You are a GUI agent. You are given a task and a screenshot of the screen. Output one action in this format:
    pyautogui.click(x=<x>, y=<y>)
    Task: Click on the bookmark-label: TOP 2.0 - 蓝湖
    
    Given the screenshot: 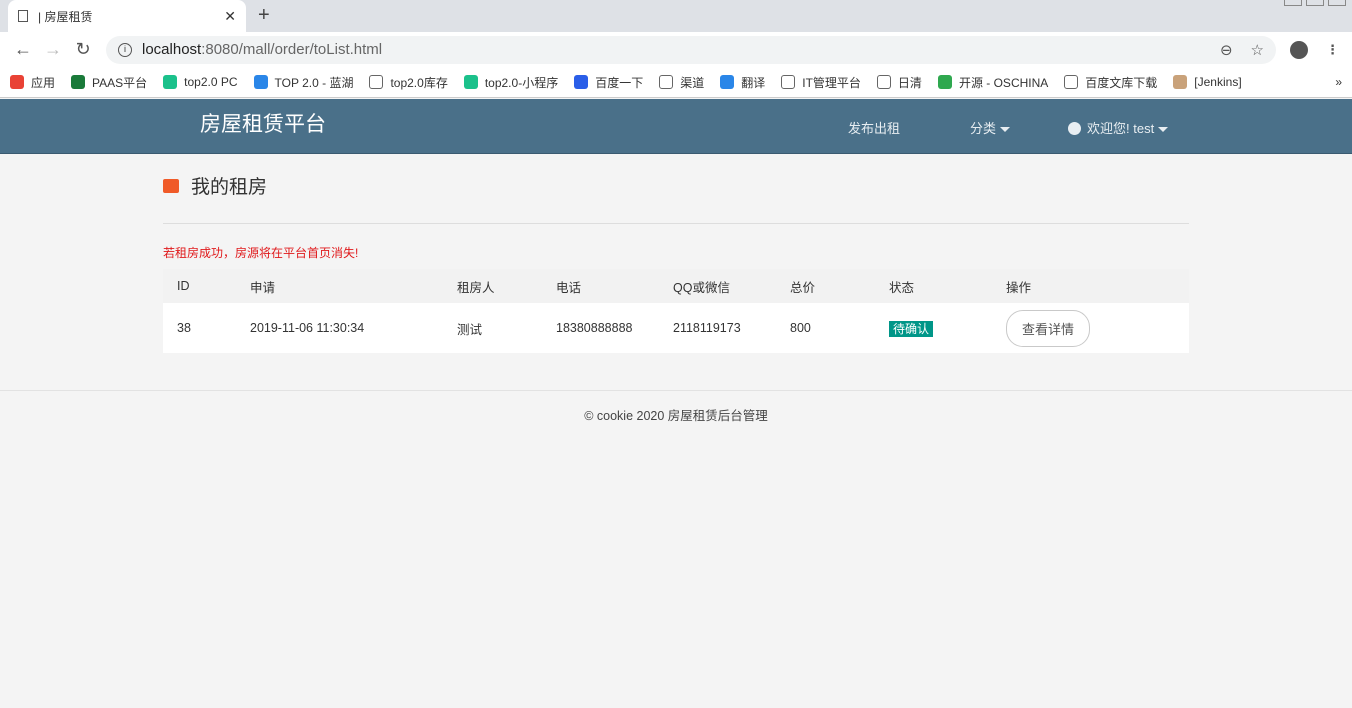 What is the action you would take?
    pyautogui.click(x=314, y=82)
    